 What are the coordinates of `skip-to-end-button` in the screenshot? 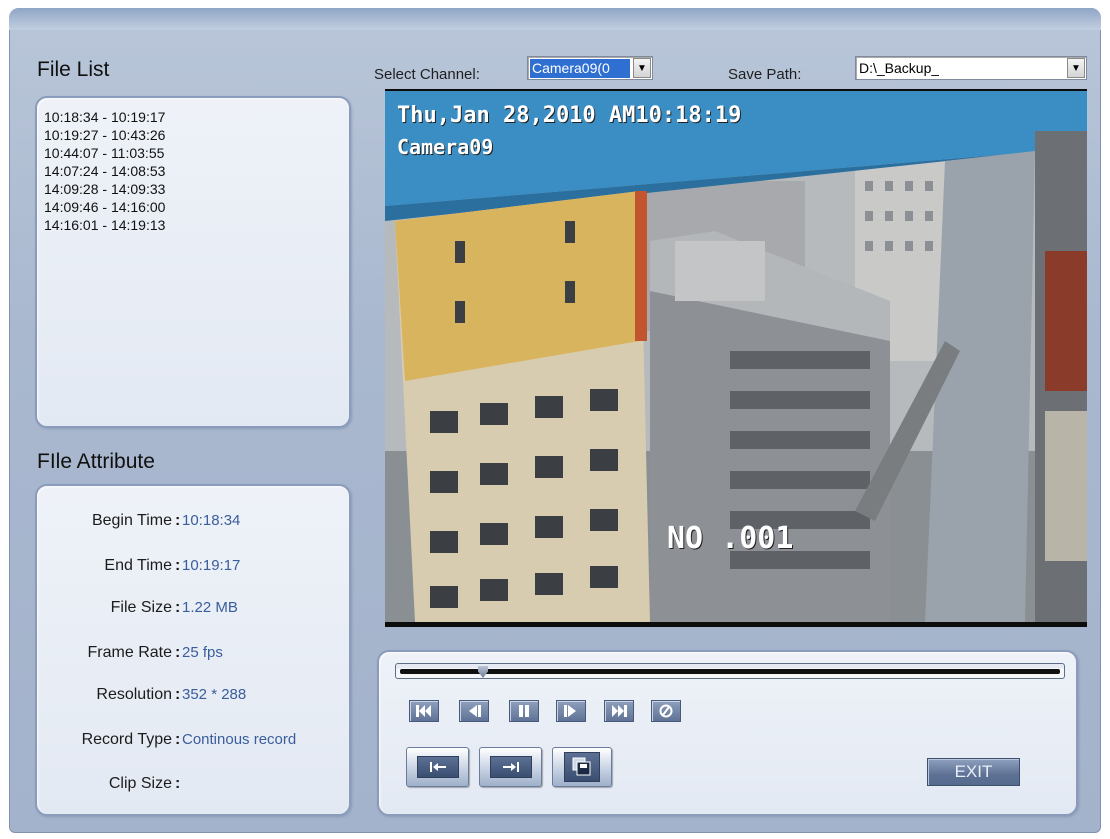 It's located at (619, 711).